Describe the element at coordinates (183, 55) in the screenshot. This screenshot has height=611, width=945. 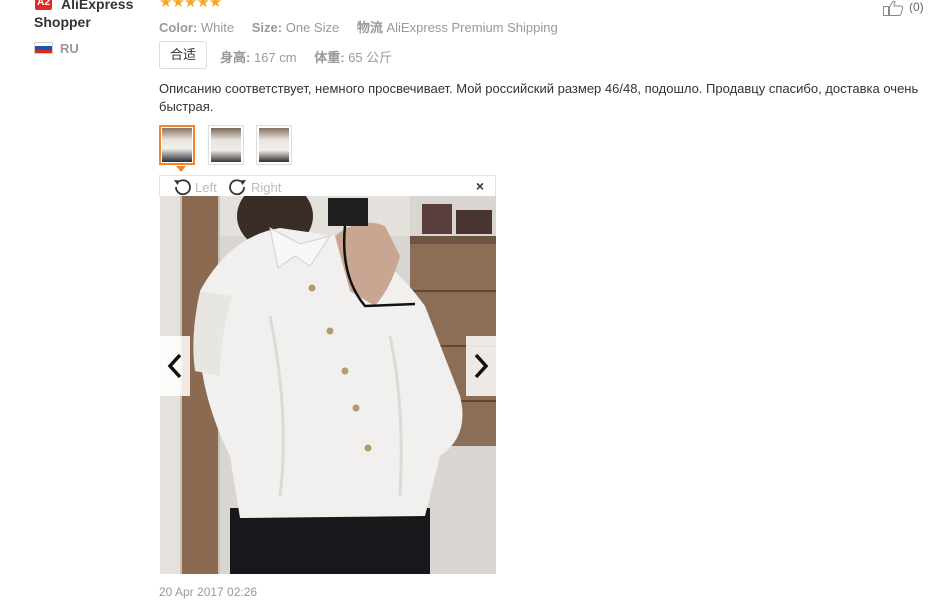
I see `fit-tag: 合适` at that location.